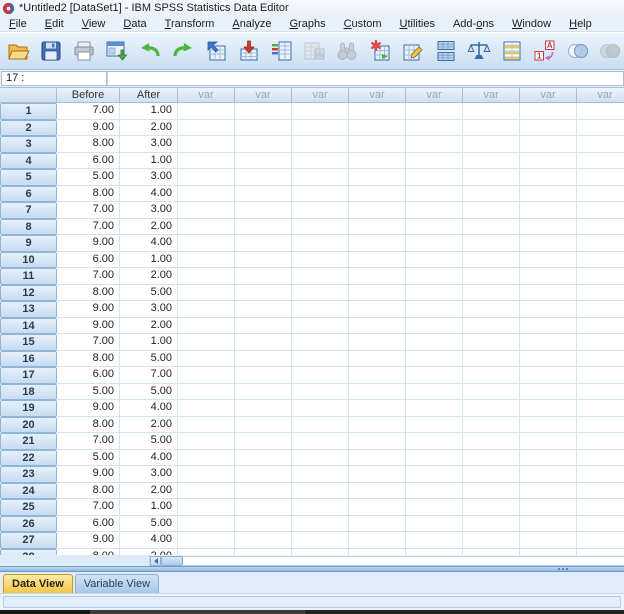 Image resolution: width=624 pixels, height=614 pixels. I want to click on pane-splitter, so click(312, 569).